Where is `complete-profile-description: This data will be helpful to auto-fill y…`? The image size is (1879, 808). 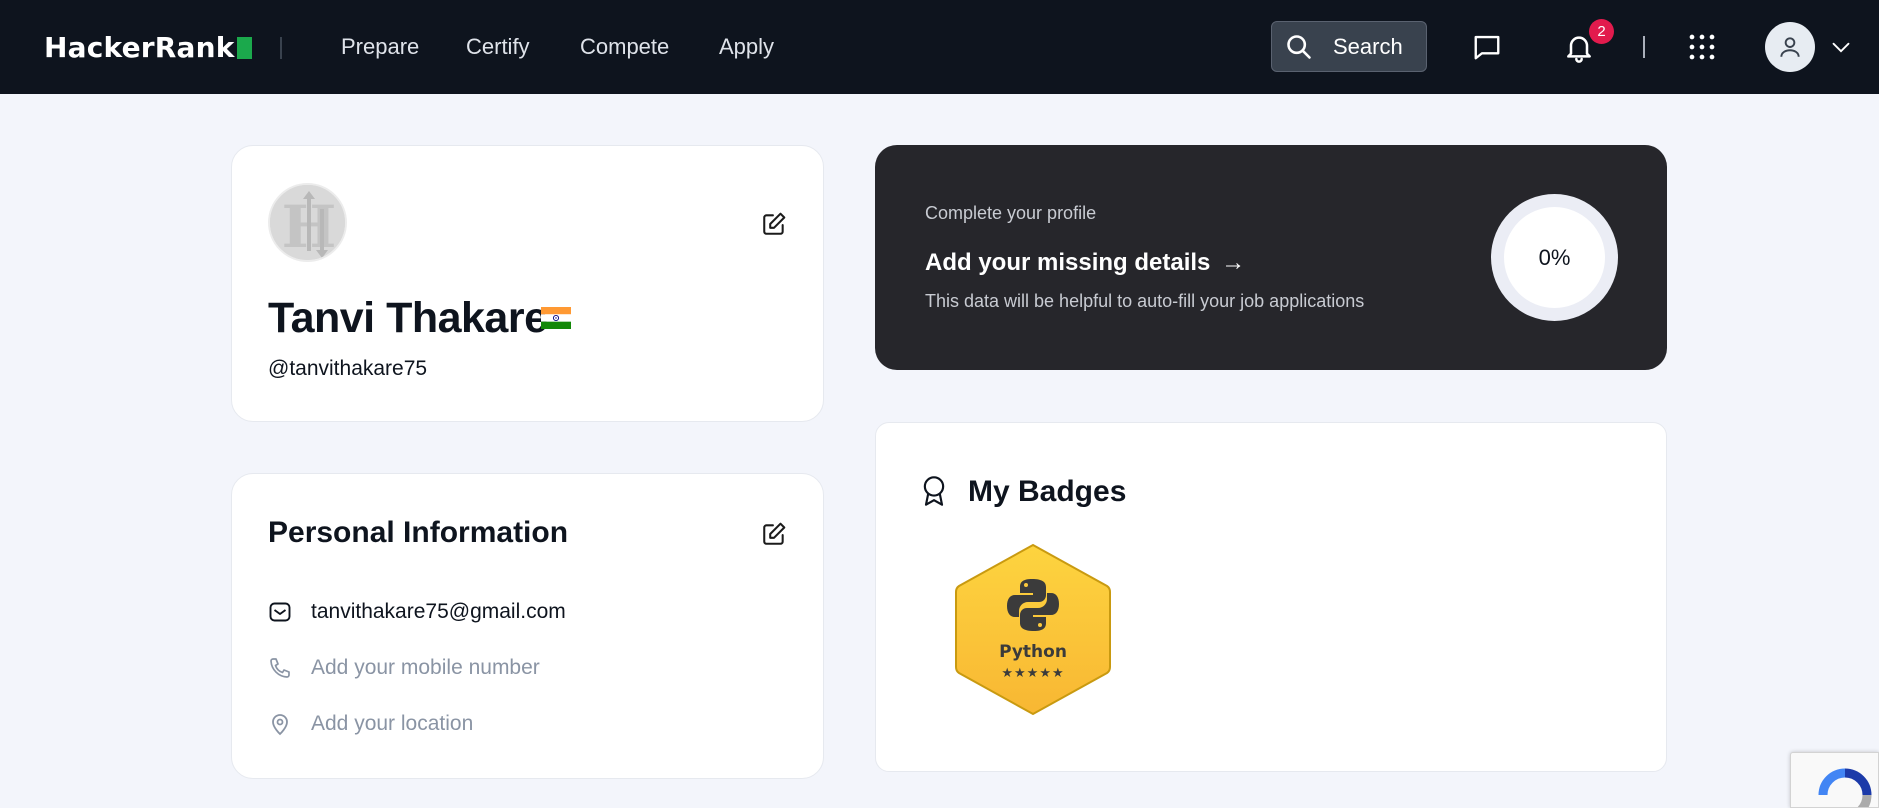 complete-profile-description: This data will be helpful to auto-fill y… is located at coordinates (1145, 301).